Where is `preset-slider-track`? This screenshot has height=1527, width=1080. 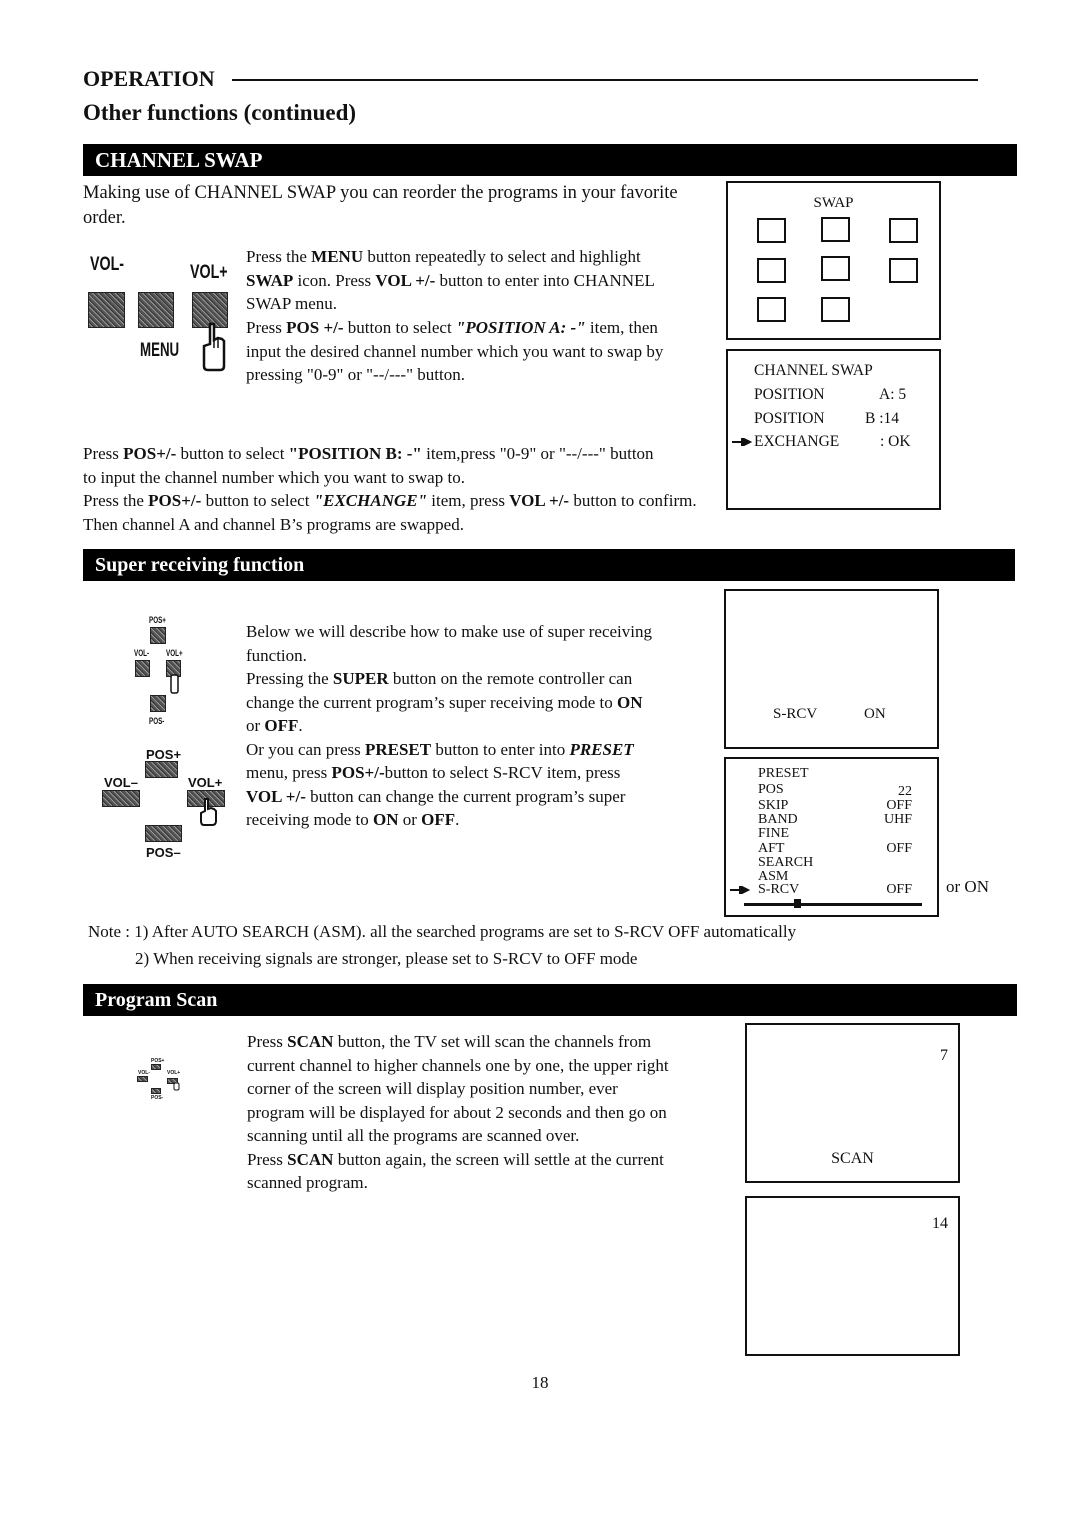 preset-slider-track is located at coordinates (833, 904).